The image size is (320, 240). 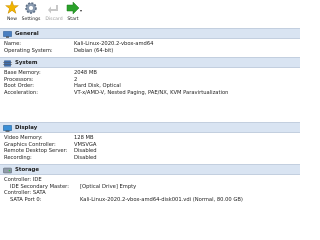 I want to click on os-key: Operating System:, so click(x=28, y=50).